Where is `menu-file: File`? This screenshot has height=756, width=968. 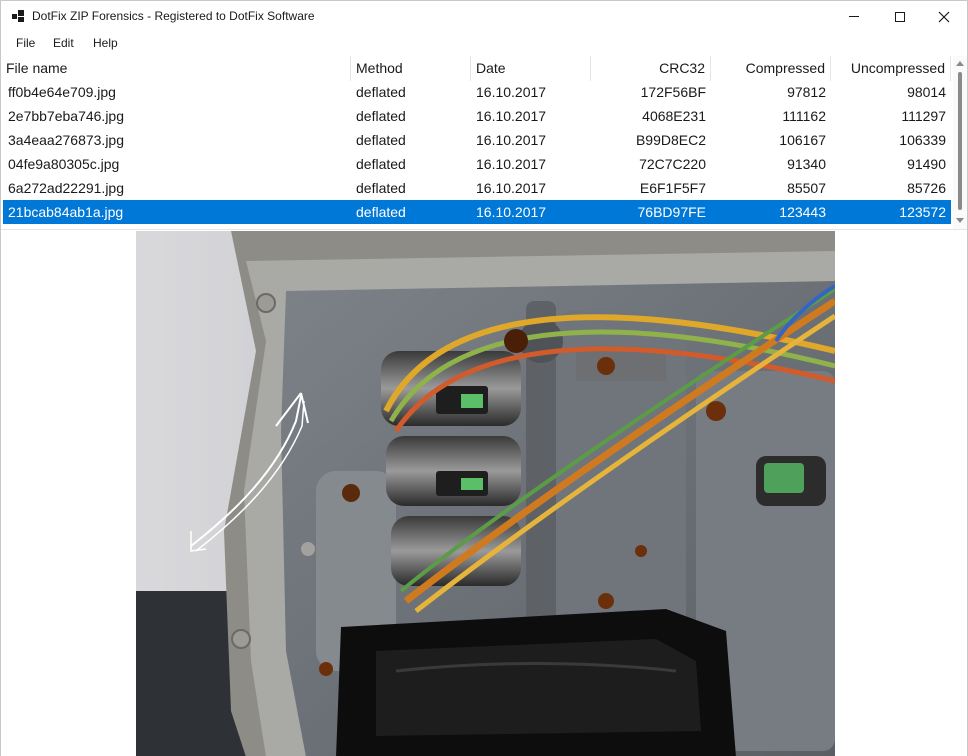 menu-file: File is located at coordinates (25, 43).